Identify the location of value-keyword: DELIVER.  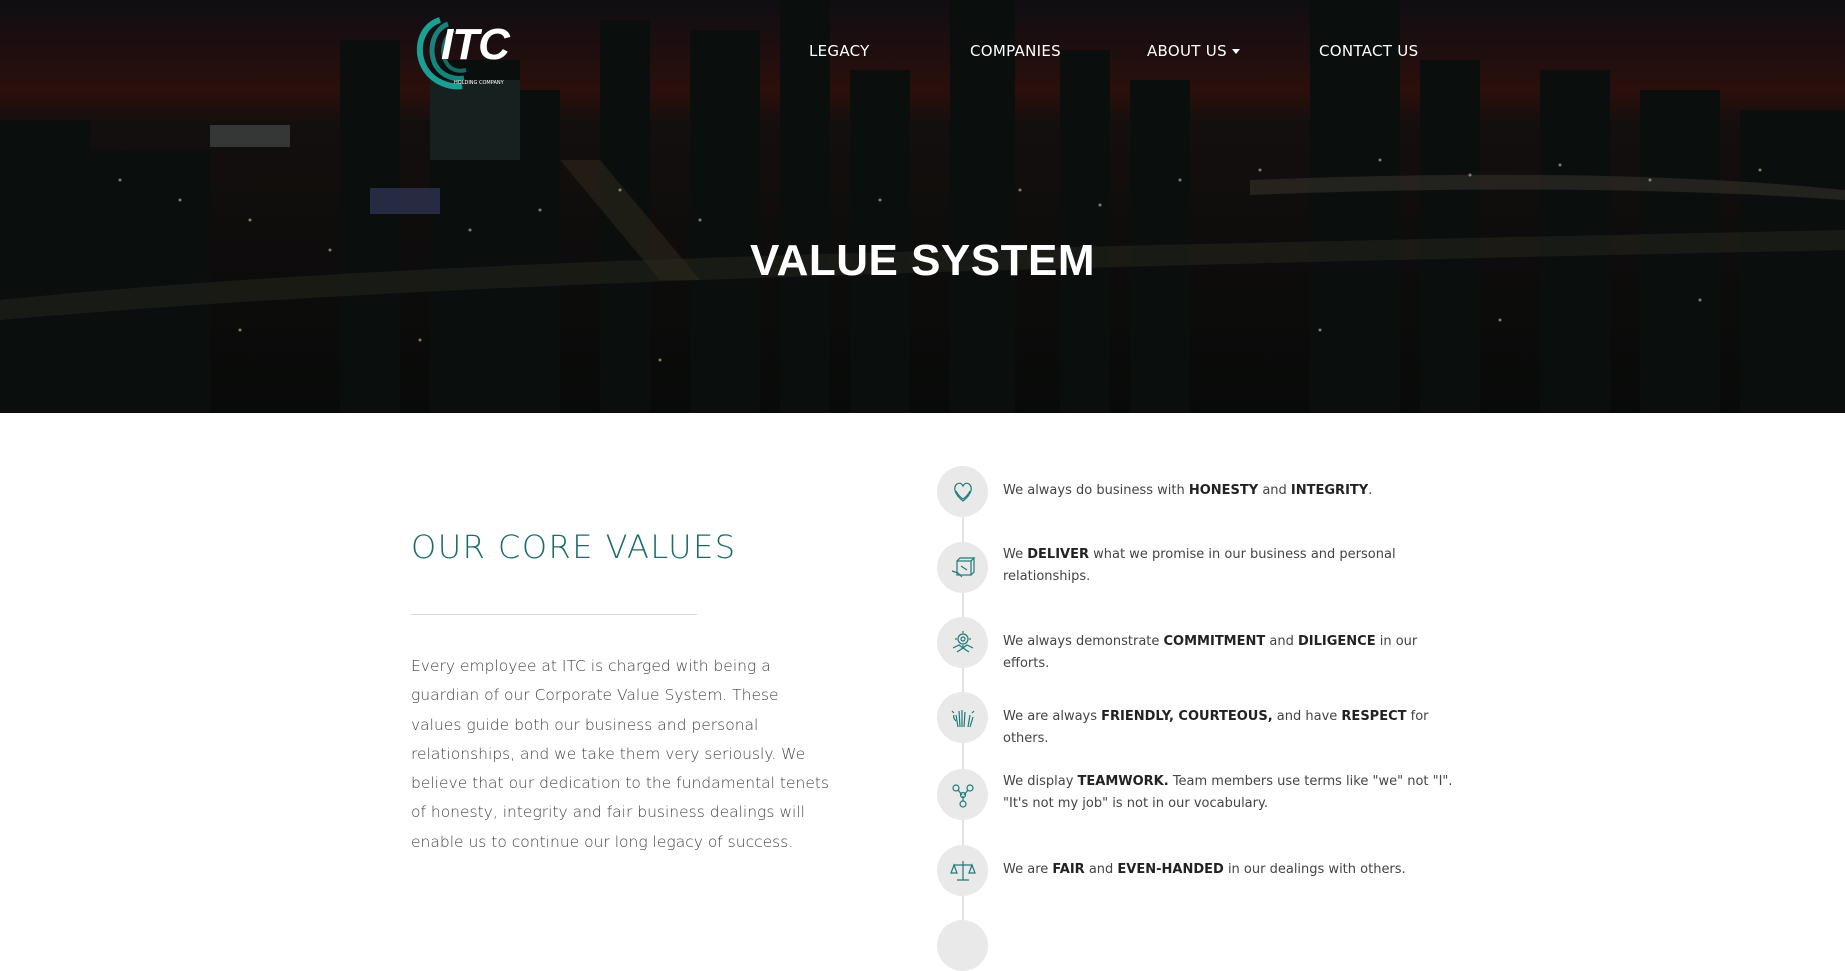
(1058, 554).